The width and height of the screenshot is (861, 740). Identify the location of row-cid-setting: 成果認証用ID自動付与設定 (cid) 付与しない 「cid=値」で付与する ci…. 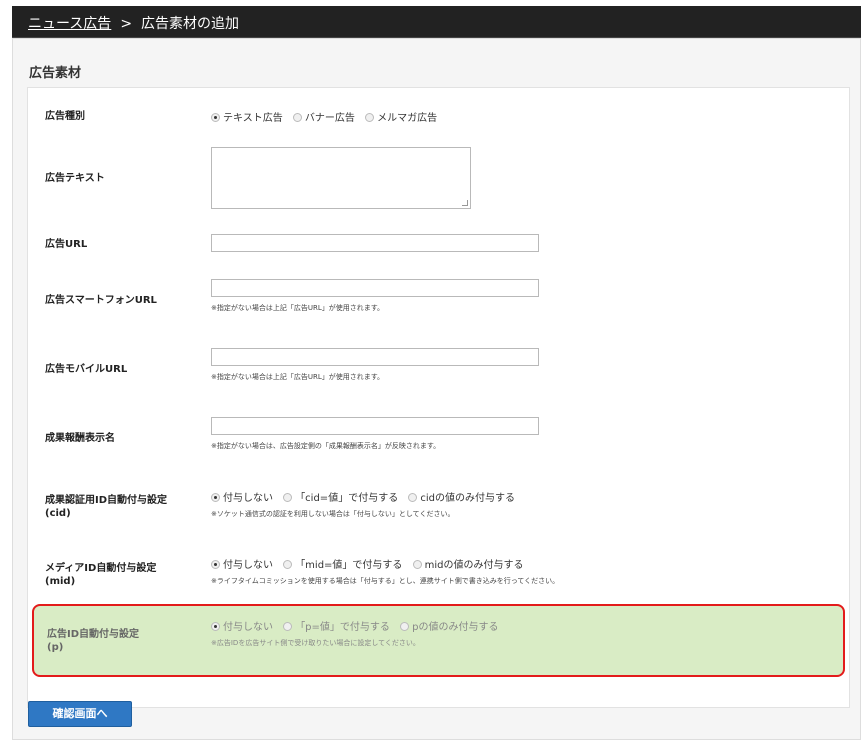
(439, 509).